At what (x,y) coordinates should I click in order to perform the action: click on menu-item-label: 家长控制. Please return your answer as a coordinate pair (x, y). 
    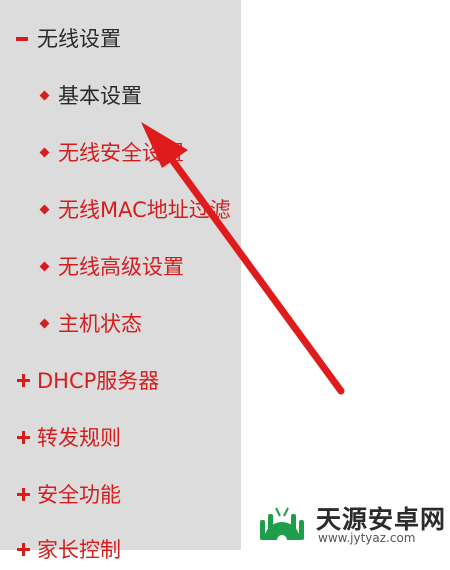
    Looking at the image, I should click on (79, 550).